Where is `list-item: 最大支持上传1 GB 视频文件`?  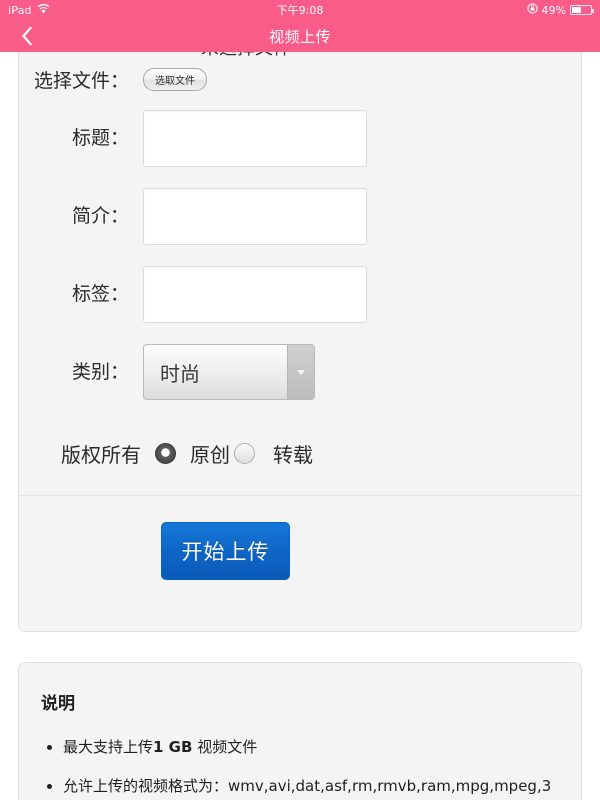
list-item: 最大支持上传1 GB 视频文件 is located at coordinates (300, 747).